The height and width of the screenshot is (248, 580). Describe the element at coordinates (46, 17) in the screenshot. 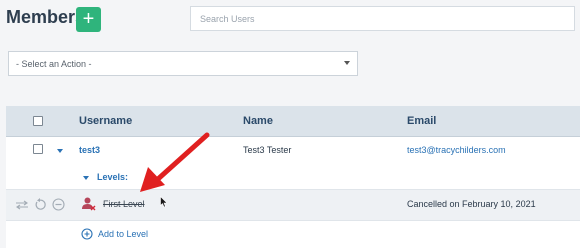

I see `page-title: Members` at that location.